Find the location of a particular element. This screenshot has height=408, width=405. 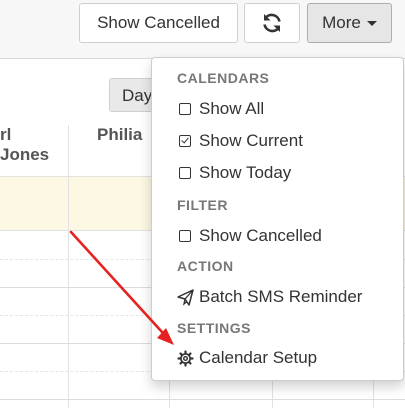

menu-item-calendar-setup: Calendar Setup is located at coordinates (247, 358).